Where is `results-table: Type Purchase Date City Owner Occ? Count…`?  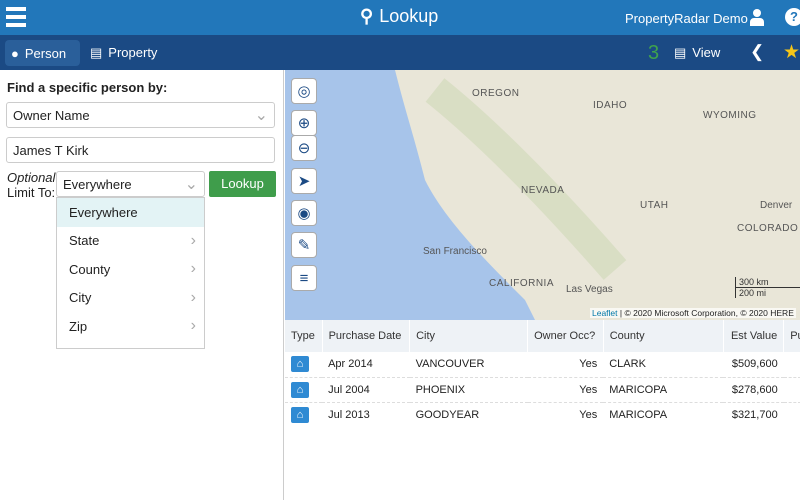
results-table: Type Purchase Date City Owner Occ? Count… is located at coordinates (542, 373).